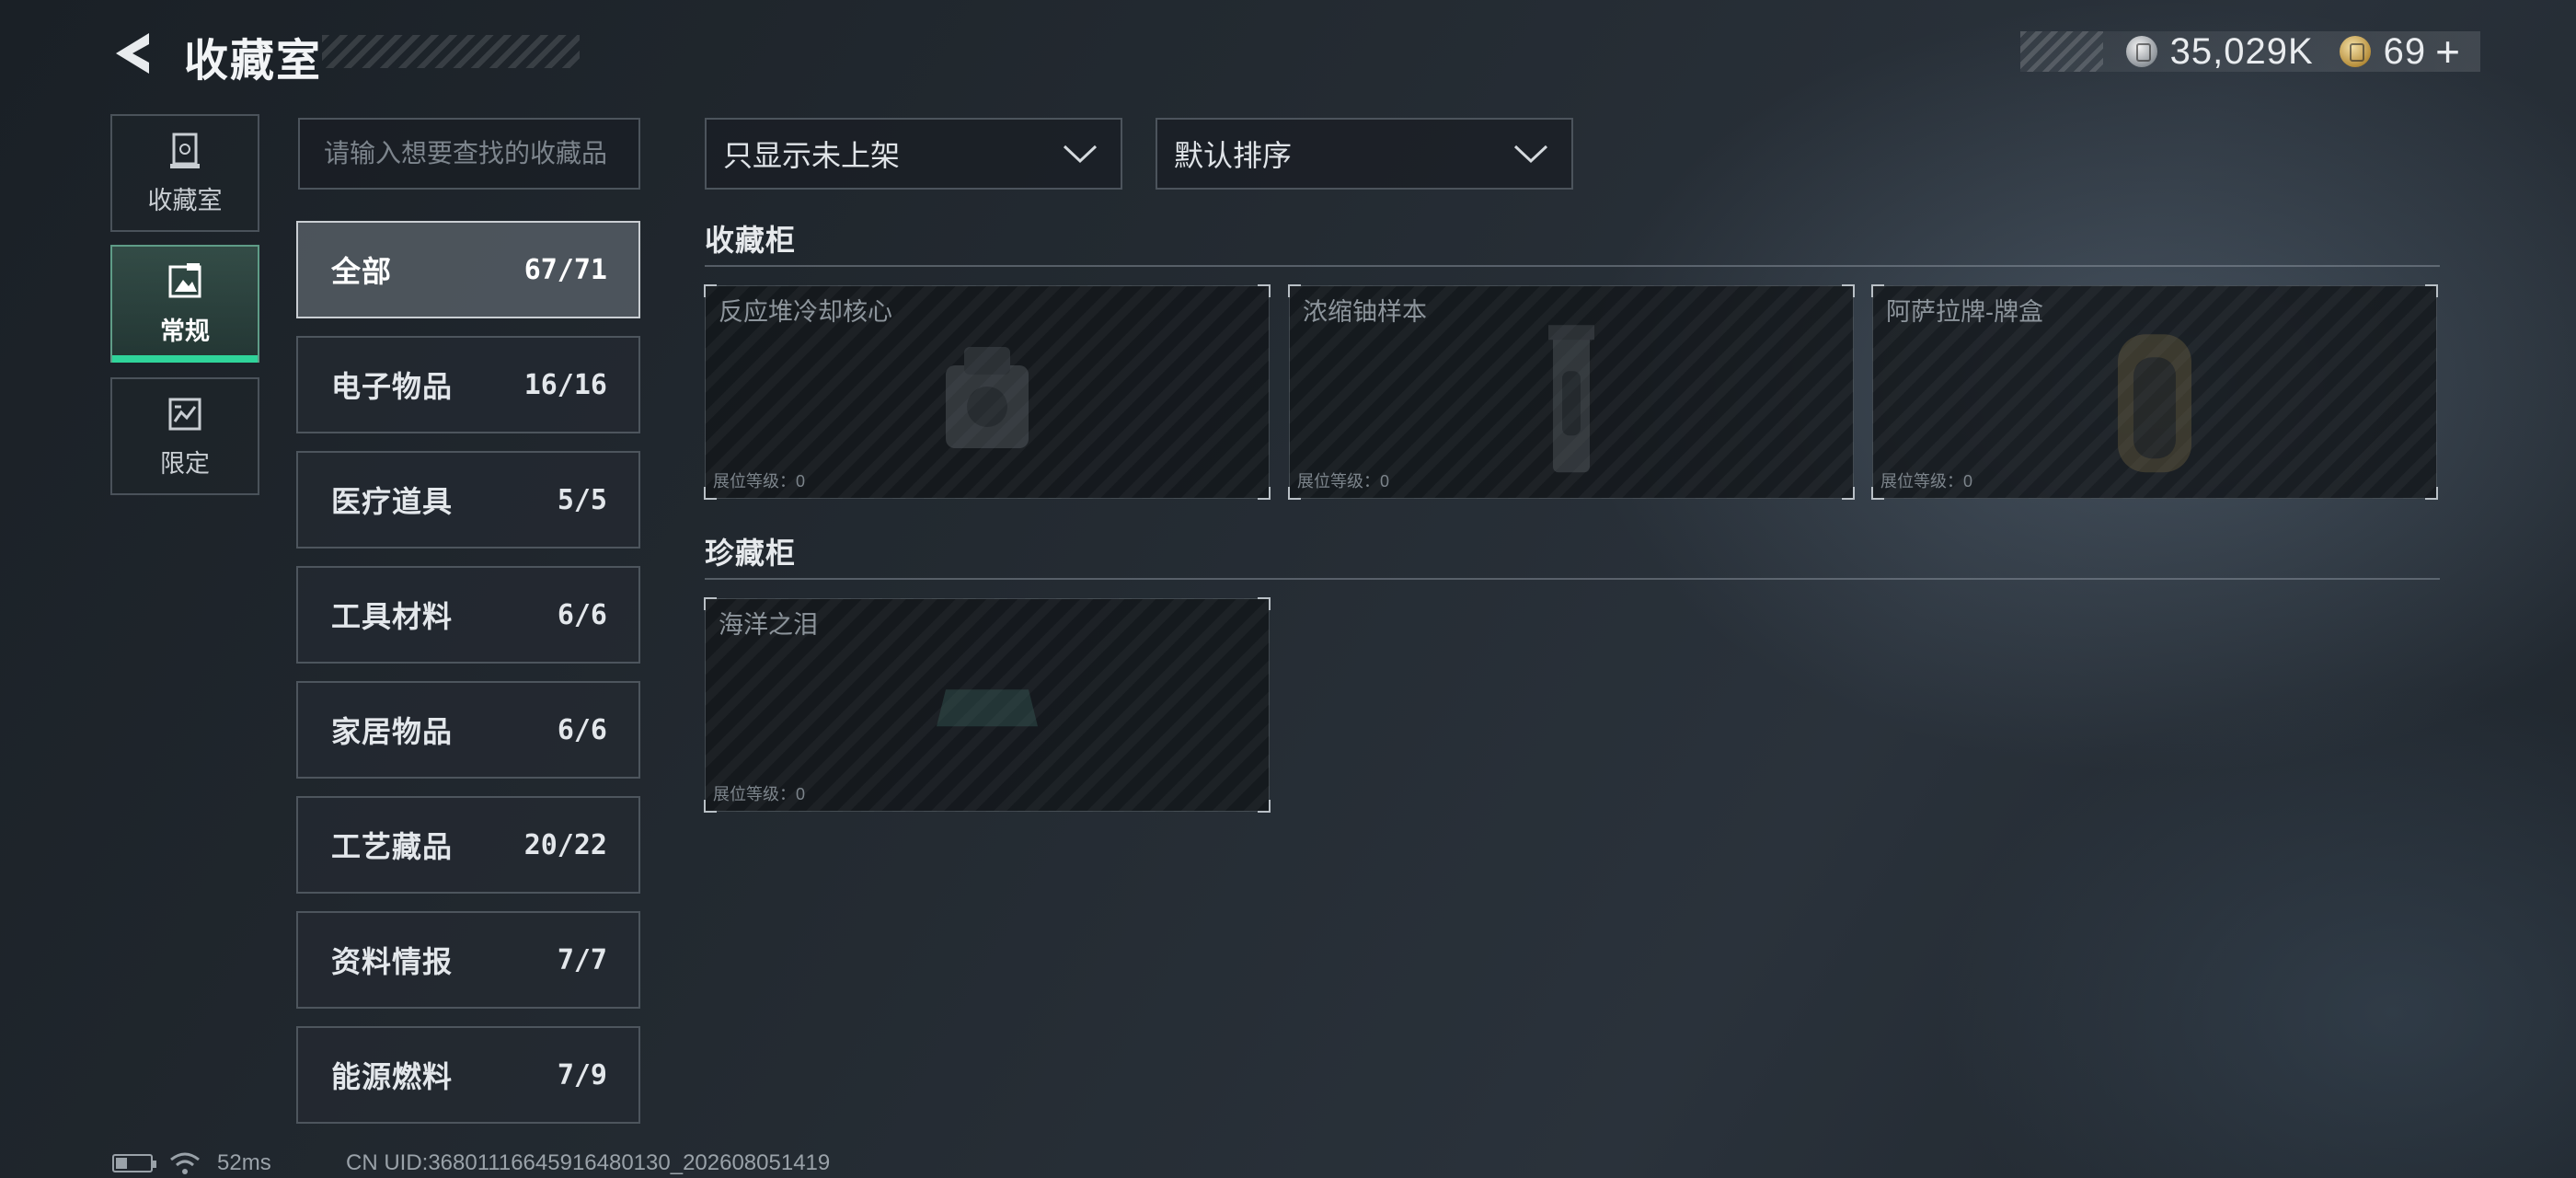 This screenshot has height=1178, width=2576. I want to click on image-frame-icon, so click(184, 279).